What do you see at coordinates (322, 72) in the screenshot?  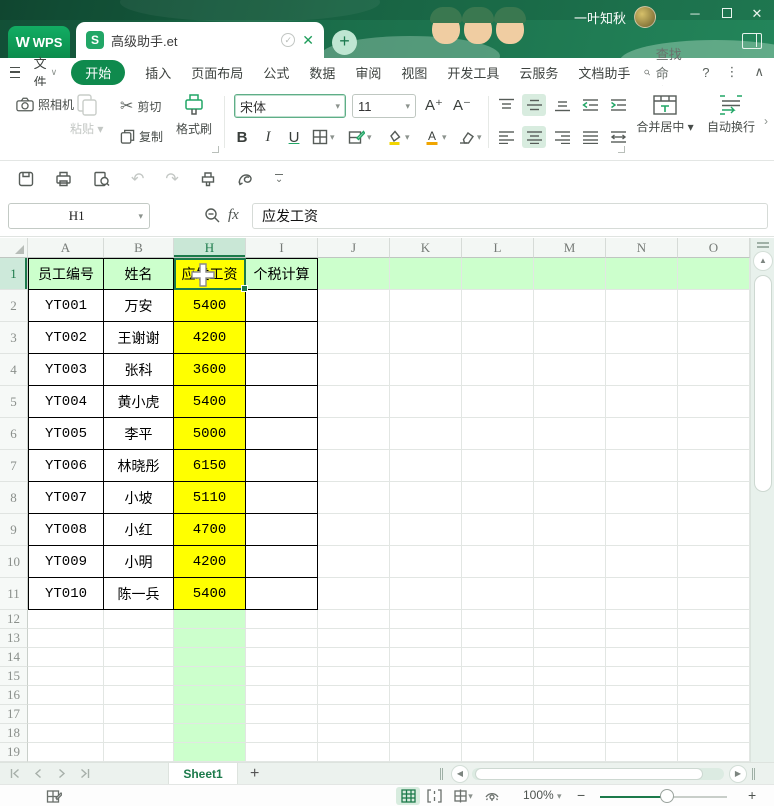 I see `menu-tab-4: 数据` at bounding box center [322, 72].